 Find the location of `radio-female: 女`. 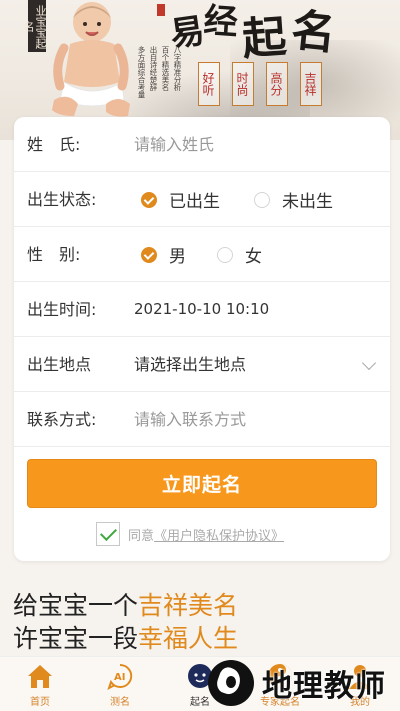

radio-female: 女 is located at coordinates (239, 254).